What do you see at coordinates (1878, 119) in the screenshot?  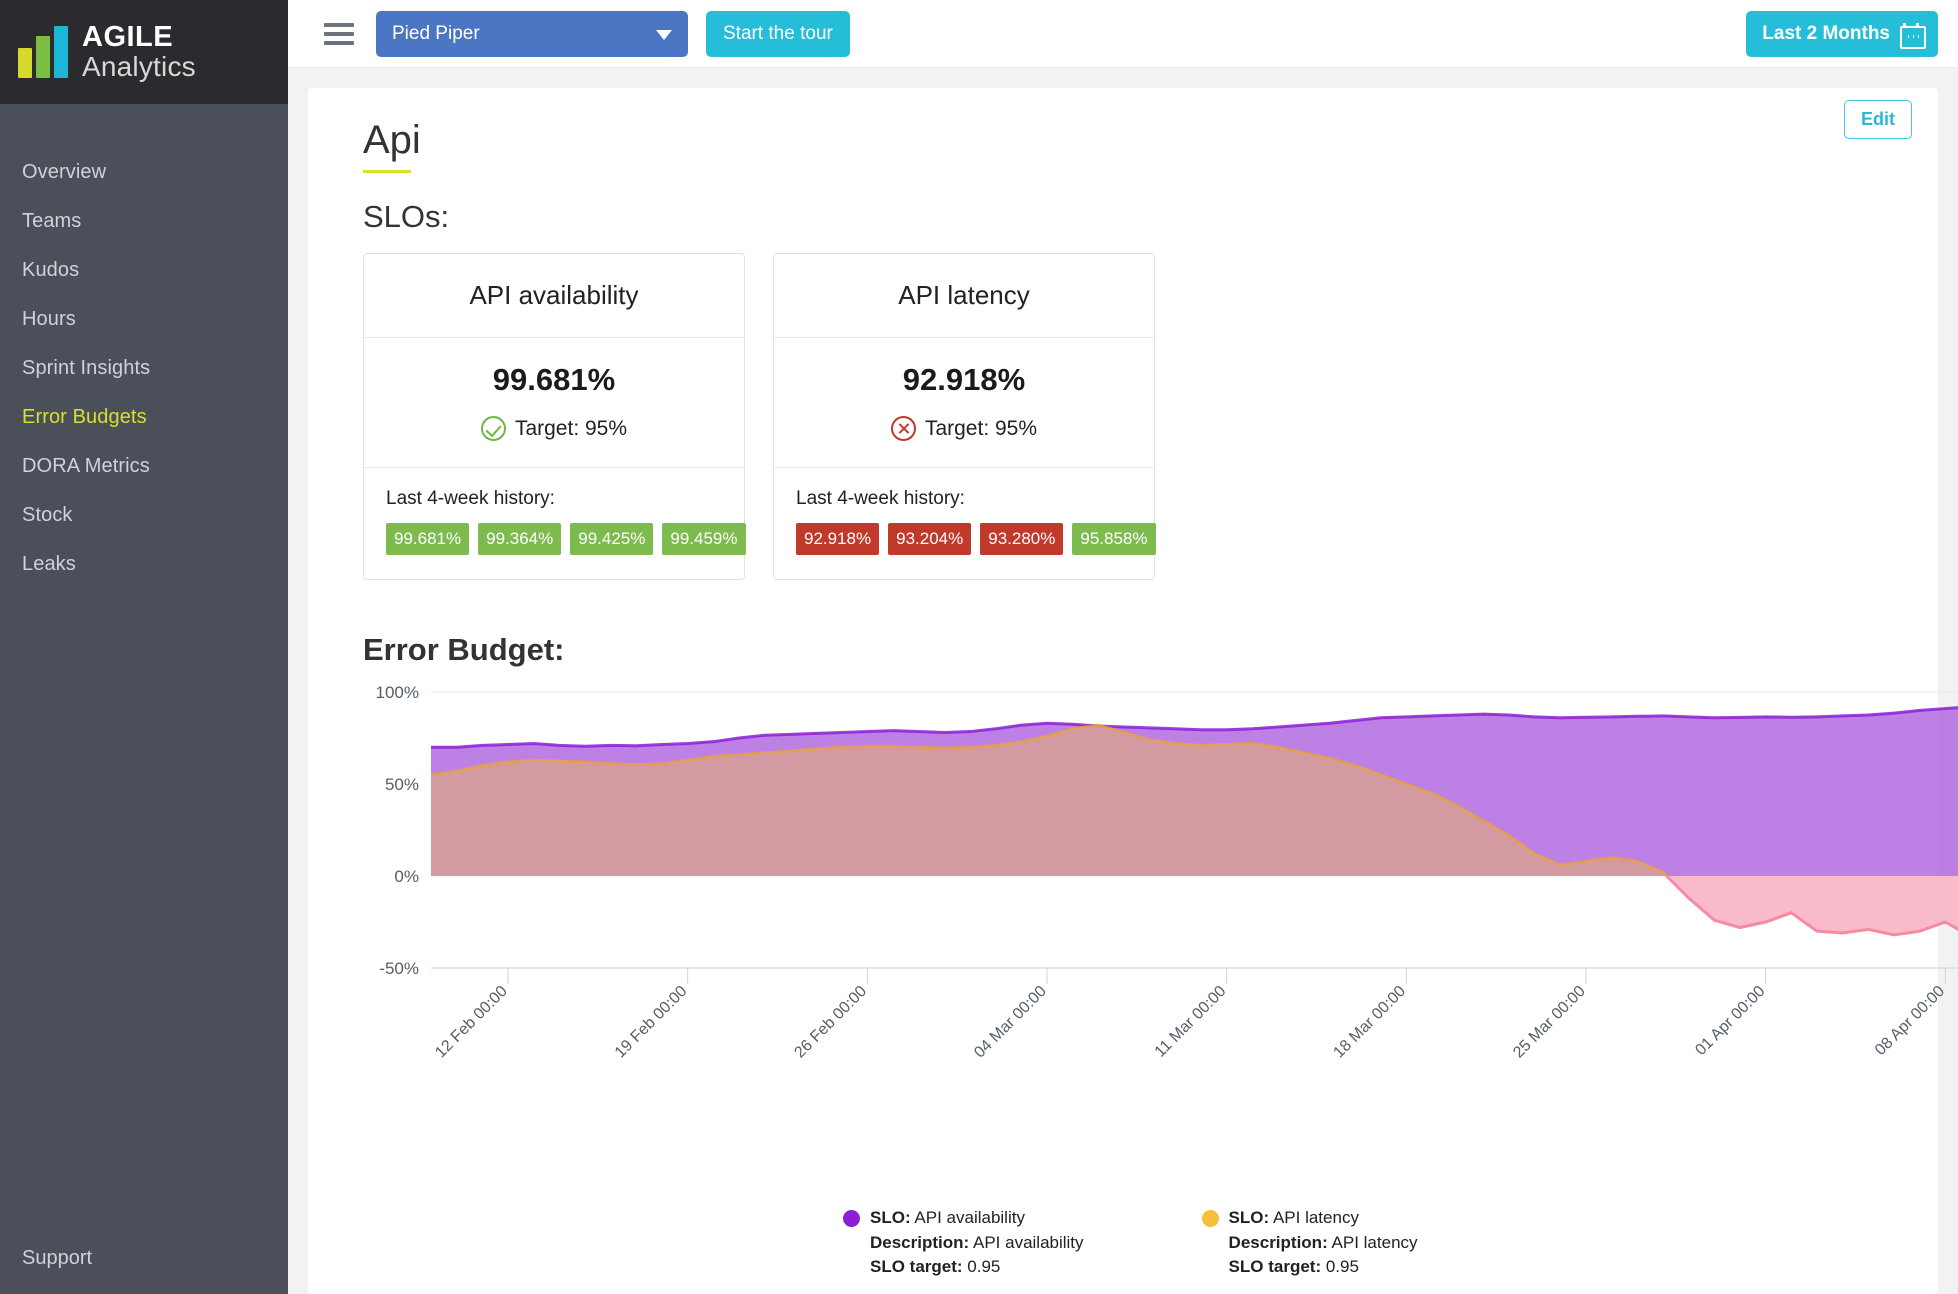 I see `edit-button: Edit` at bounding box center [1878, 119].